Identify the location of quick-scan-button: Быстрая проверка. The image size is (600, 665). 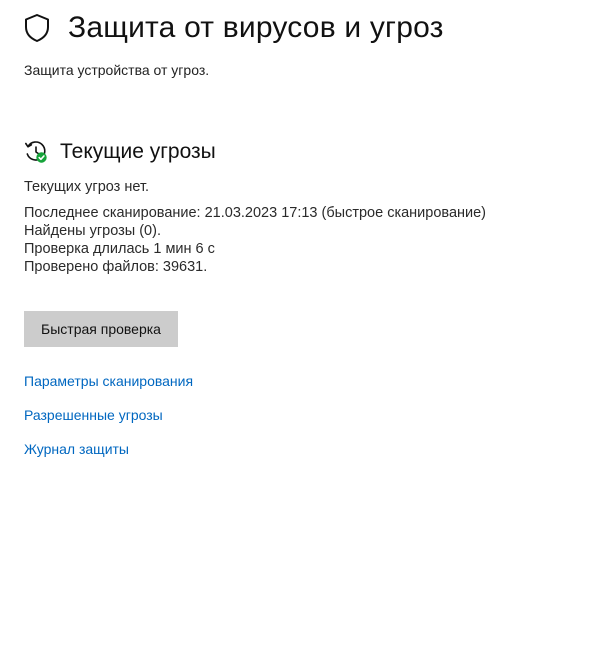
(101, 329).